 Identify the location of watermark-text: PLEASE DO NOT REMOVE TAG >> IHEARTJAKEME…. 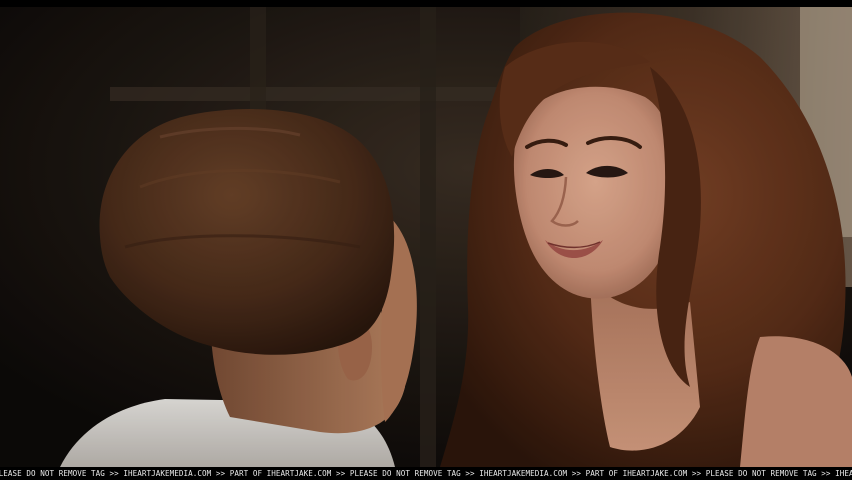
(426, 473).